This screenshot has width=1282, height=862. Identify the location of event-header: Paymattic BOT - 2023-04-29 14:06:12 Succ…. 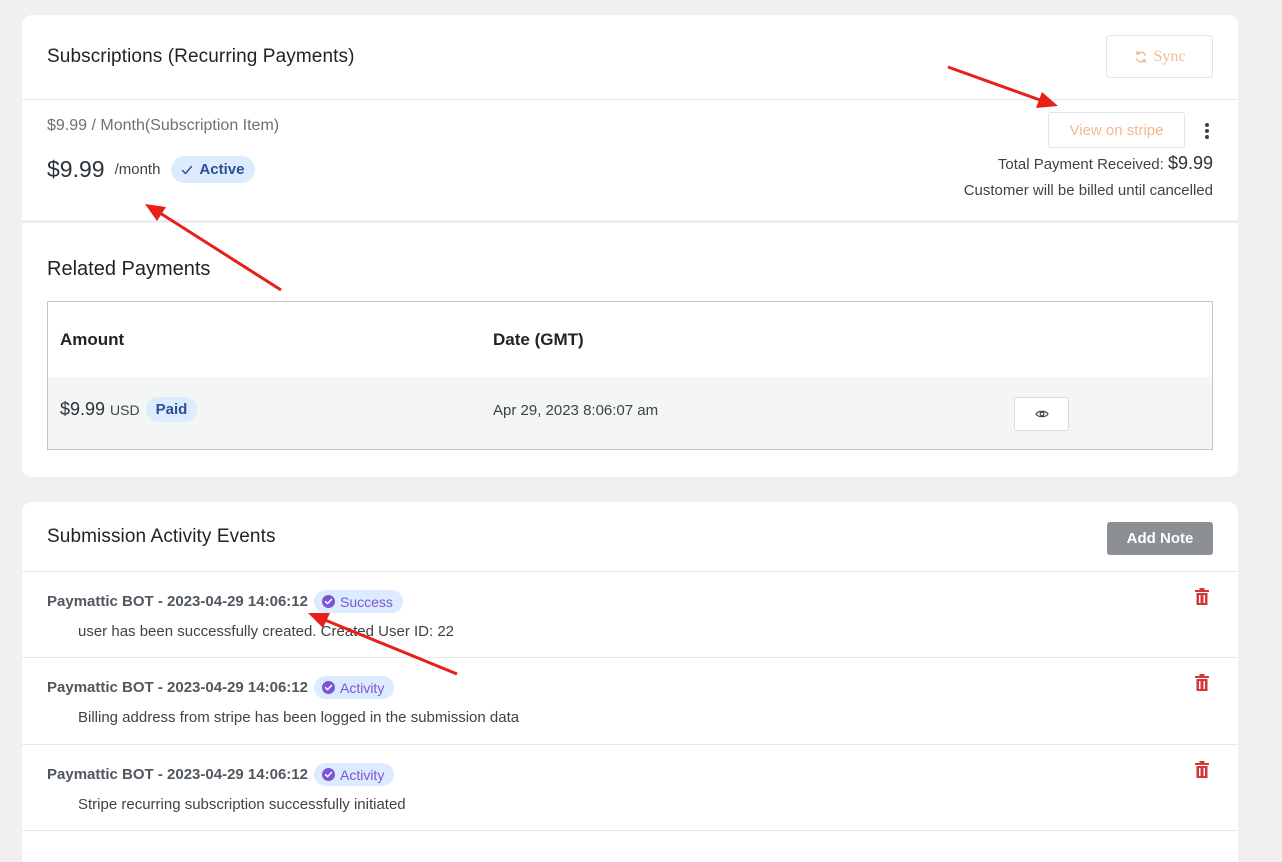
(225, 601).